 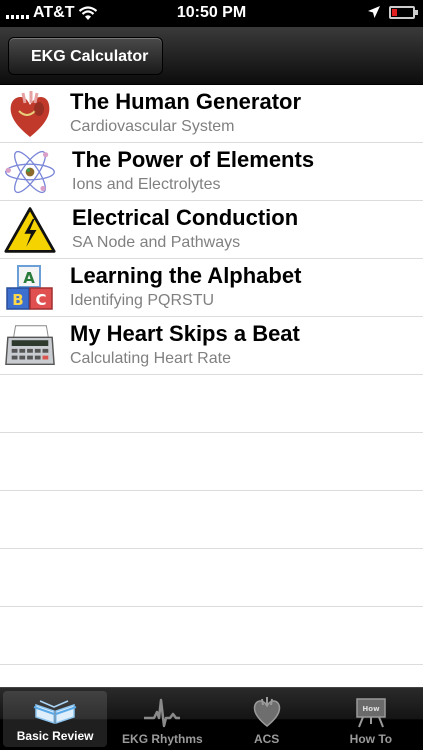 What do you see at coordinates (371, 709) in the screenshot?
I see `easel-board-text: How` at bounding box center [371, 709].